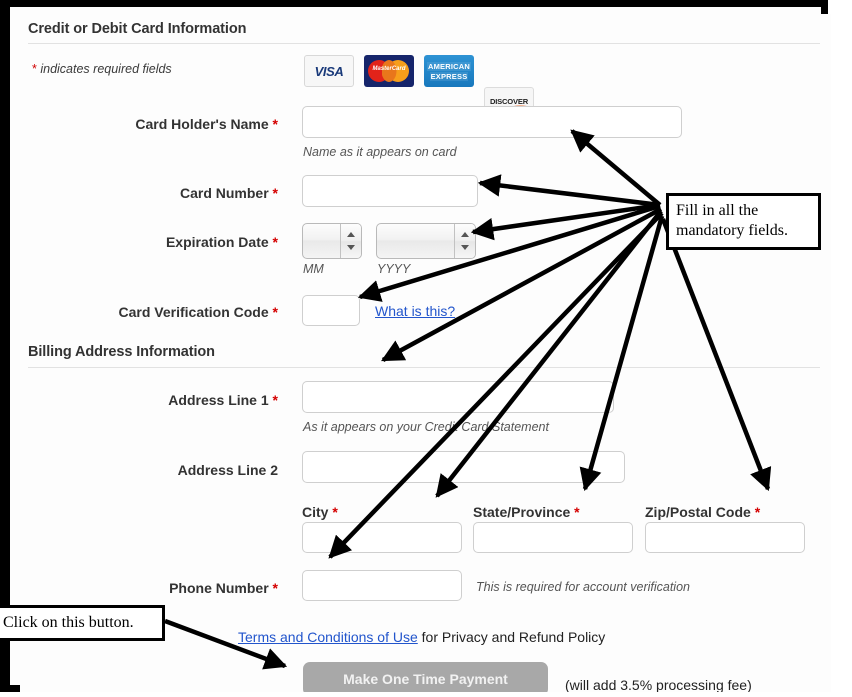 This screenshot has width=852, height=697. I want to click on city-input, so click(382, 537).